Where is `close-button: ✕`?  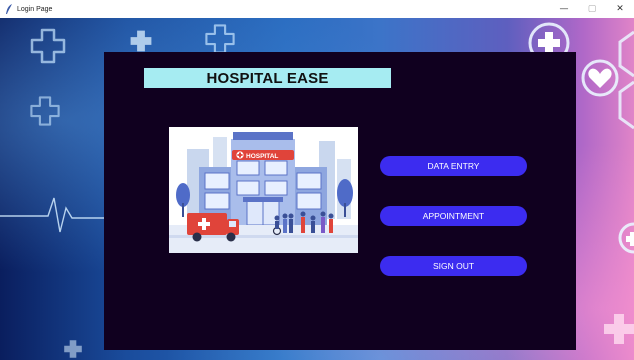 close-button: ✕ is located at coordinates (620, 9).